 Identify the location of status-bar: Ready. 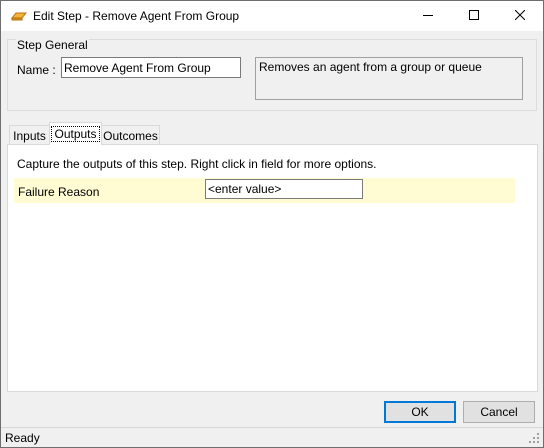
(272, 437).